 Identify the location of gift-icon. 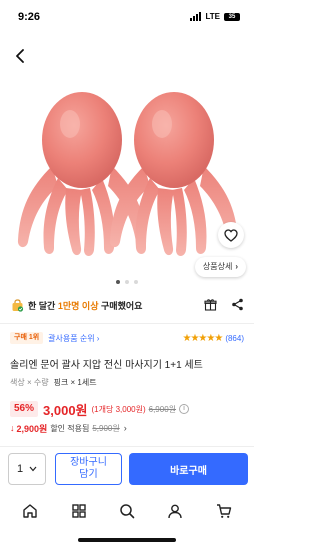
(210, 304).